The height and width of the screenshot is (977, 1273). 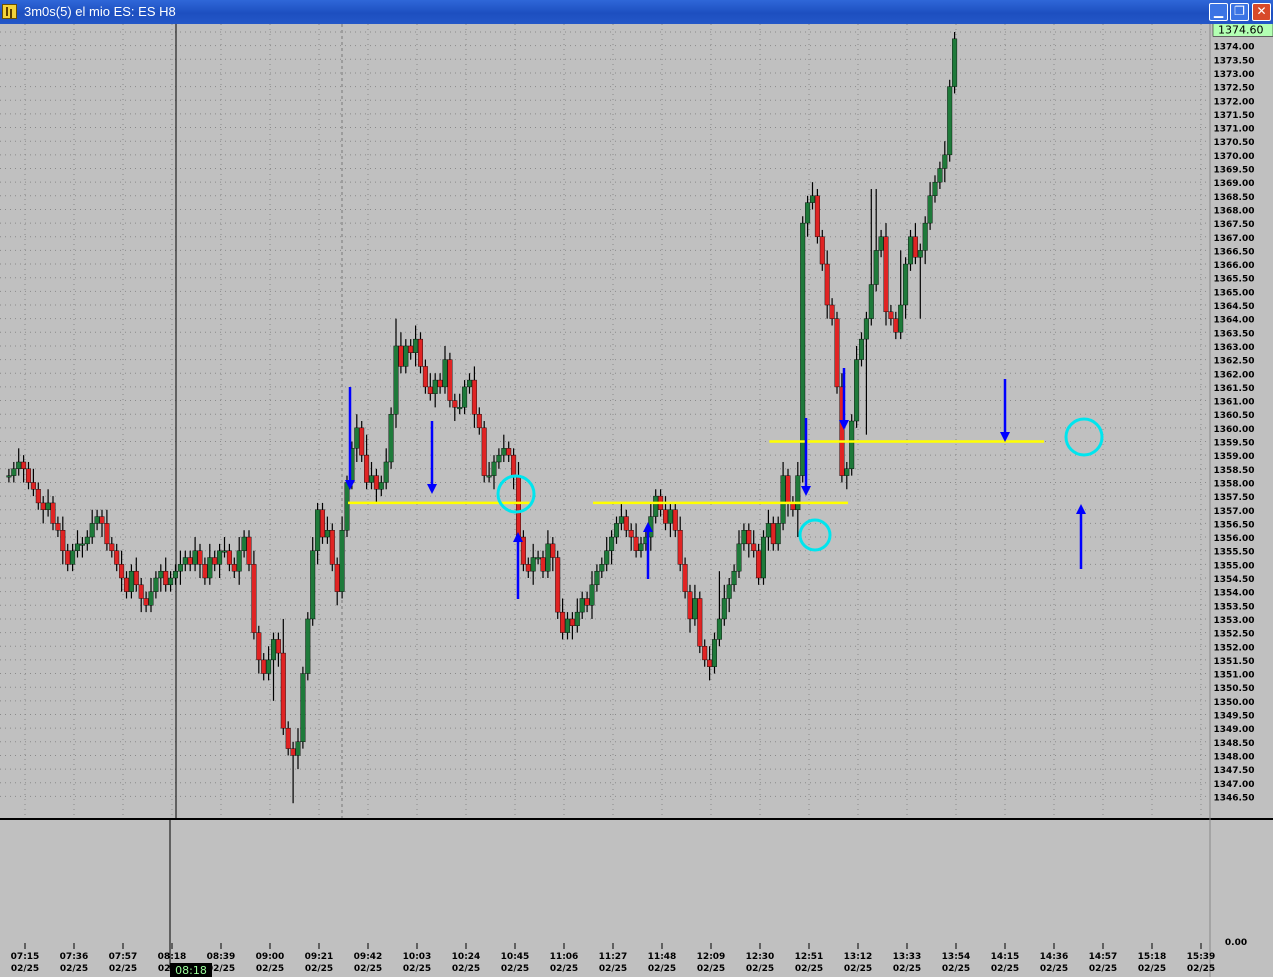 What do you see at coordinates (1234, 553) in the screenshot?
I see `price-tick-label: 1355.50` at bounding box center [1234, 553].